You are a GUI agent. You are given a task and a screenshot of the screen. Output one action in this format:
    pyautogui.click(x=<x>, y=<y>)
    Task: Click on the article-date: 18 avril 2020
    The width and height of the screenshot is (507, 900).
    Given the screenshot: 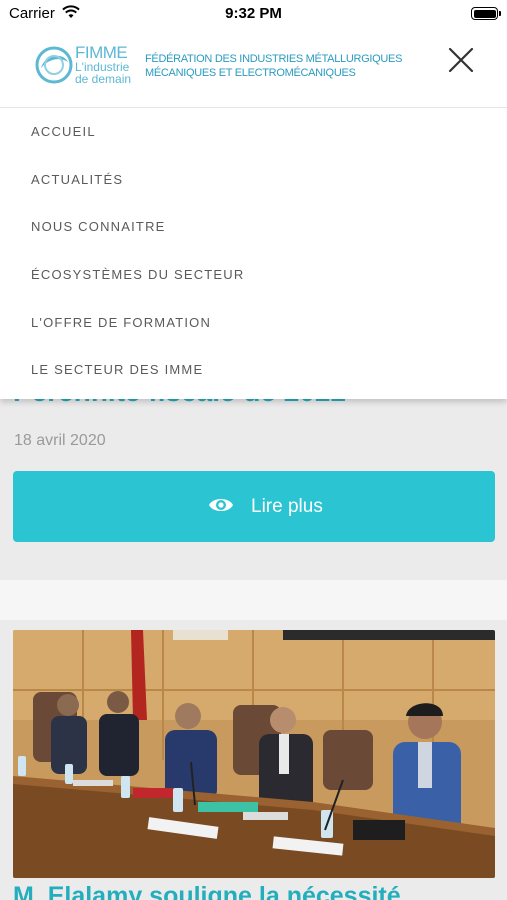 What is the action you would take?
    pyautogui.click(x=60, y=440)
    